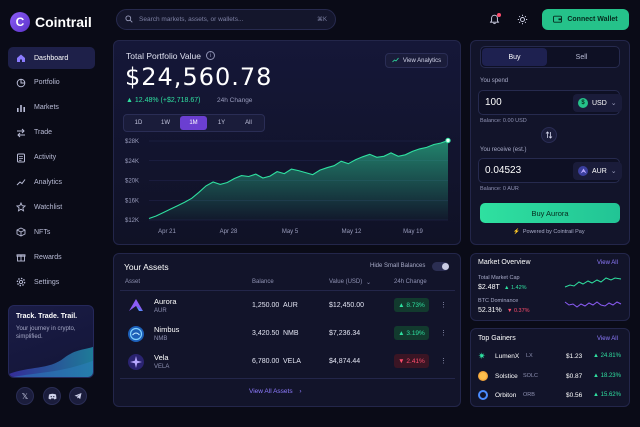 This screenshot has height=427, width=640. I want to click on sidebar-item-markets: Markets, so click(51, 108).